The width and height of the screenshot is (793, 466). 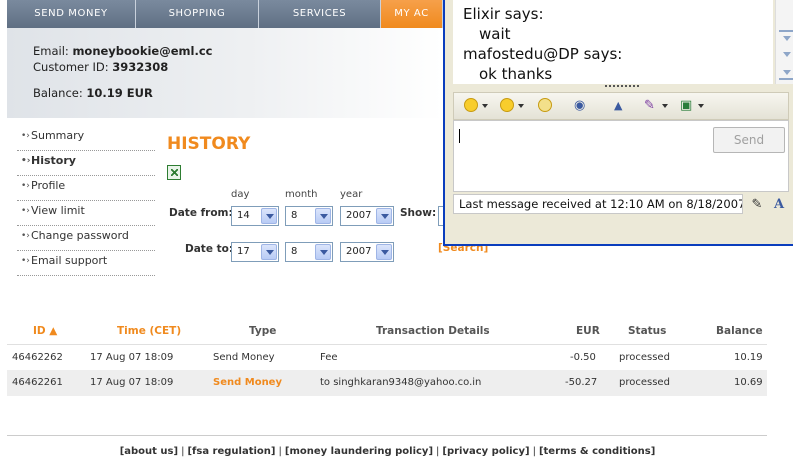 I want to click on cell-eur: -50.27, so click(x=581, y=382).